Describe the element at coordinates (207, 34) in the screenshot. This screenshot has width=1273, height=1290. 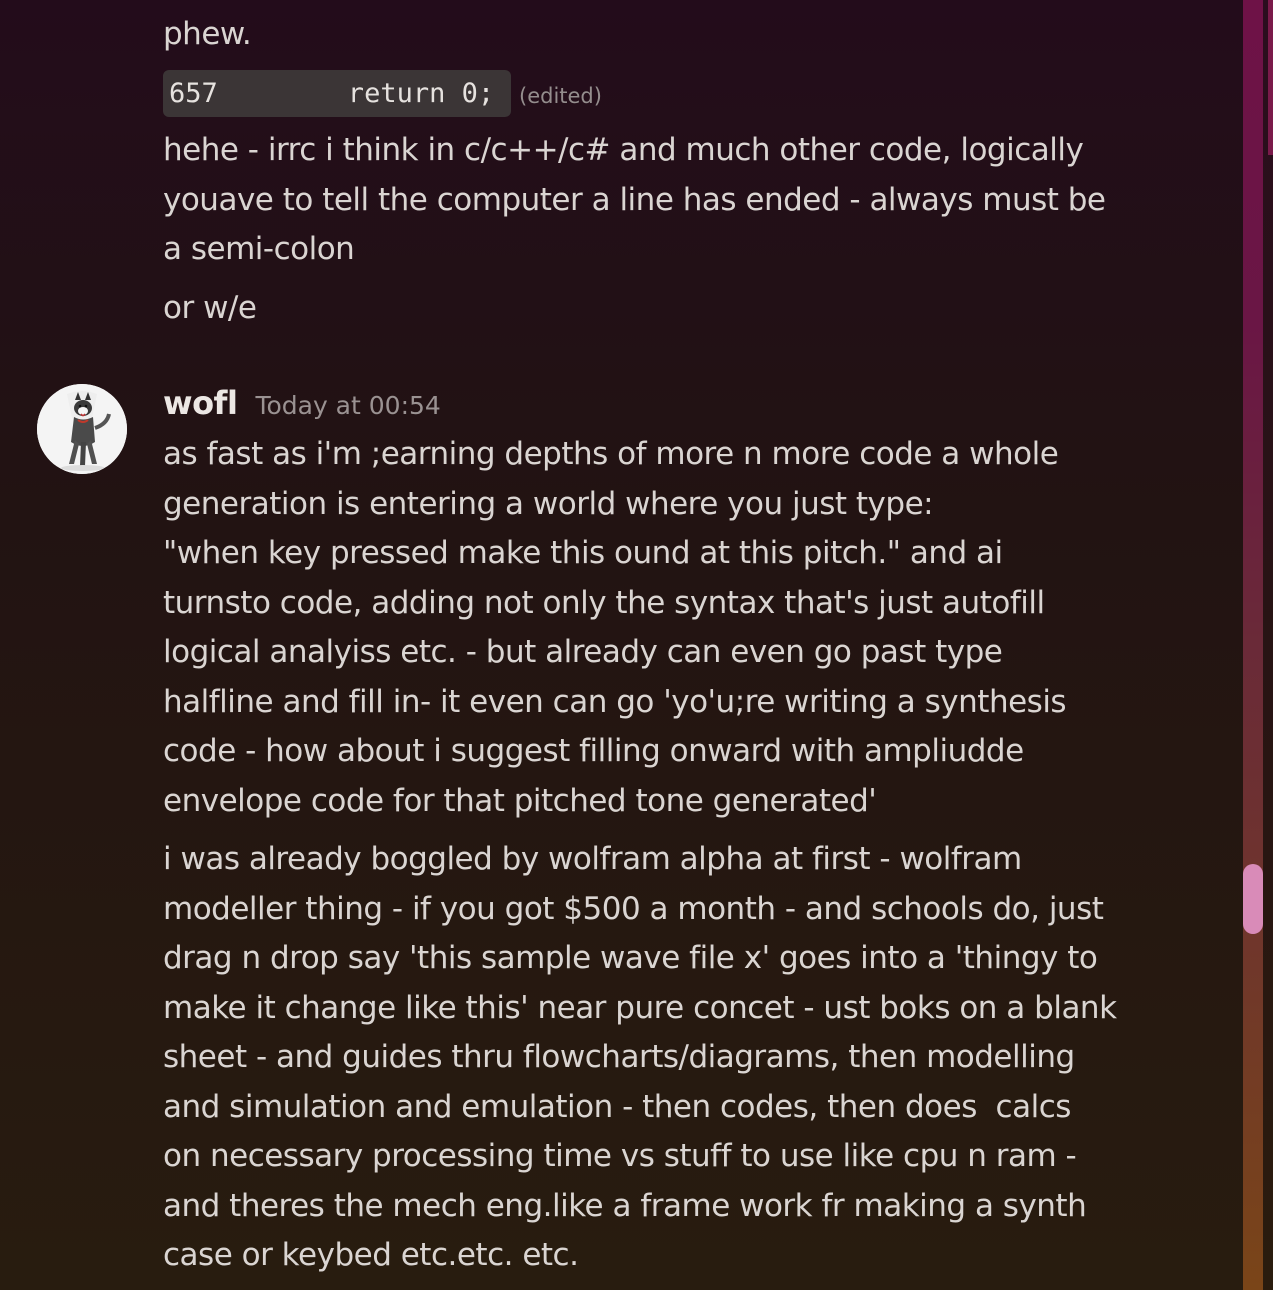
I see `message-text-phew: phew.` at that location.